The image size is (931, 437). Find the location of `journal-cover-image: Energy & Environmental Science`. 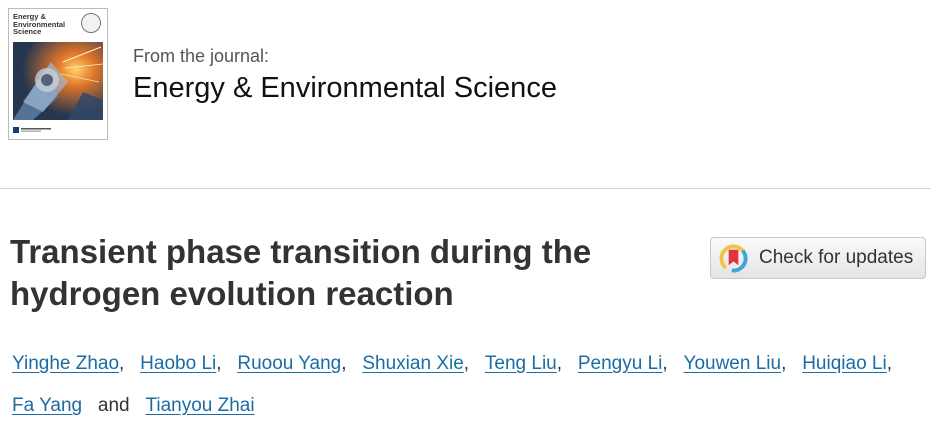

journal-cover-image: Energy & Environmental Science is located at coordinates (58, 74).